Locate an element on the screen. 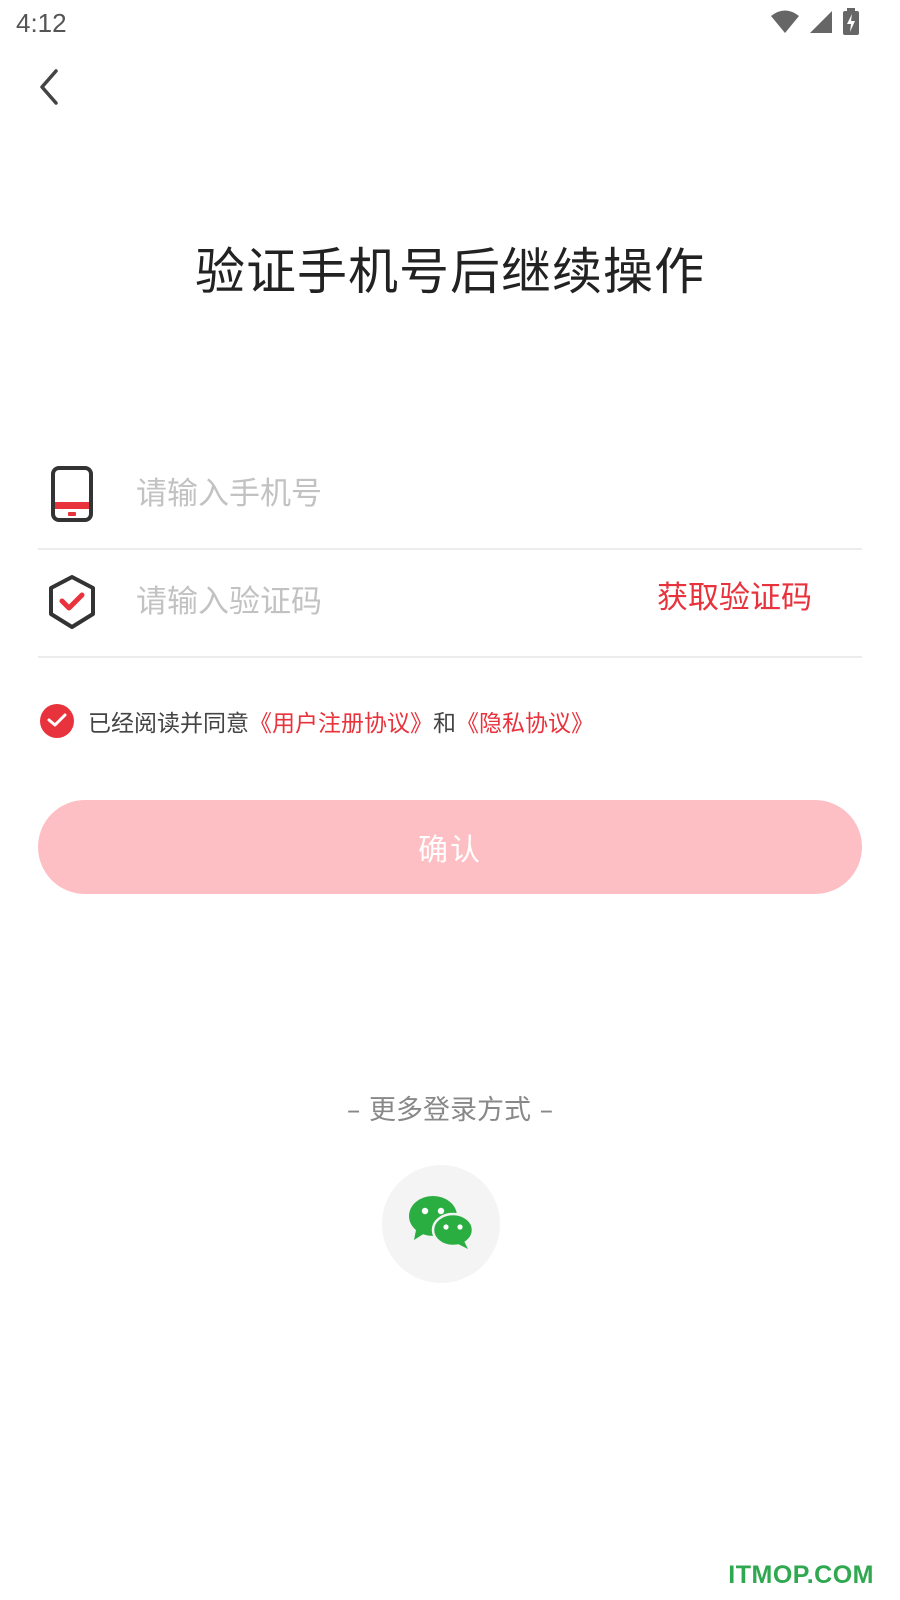  agreement-row: 已经阅读并同意 《用户注册协议》 和 《隐私协议》 is located at coordinates (317, 721).